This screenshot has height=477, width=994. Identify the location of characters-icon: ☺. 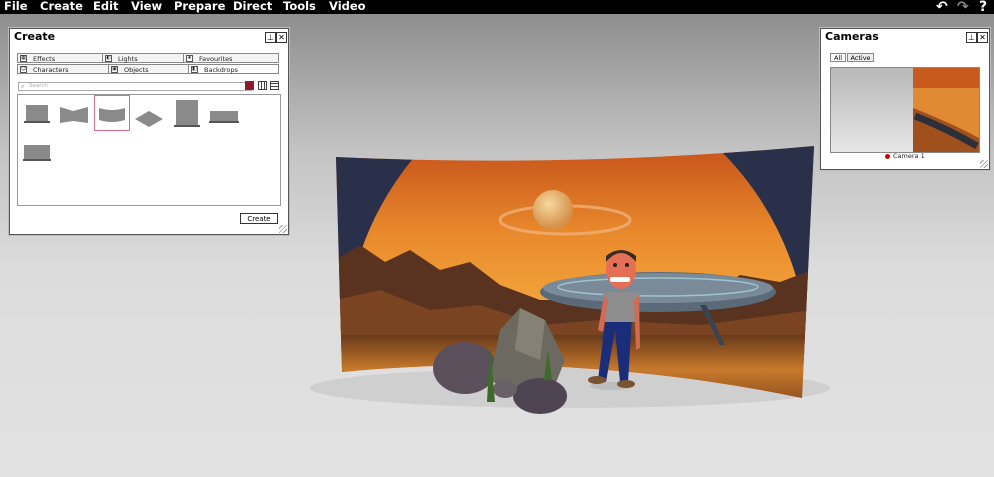
(23, 69).